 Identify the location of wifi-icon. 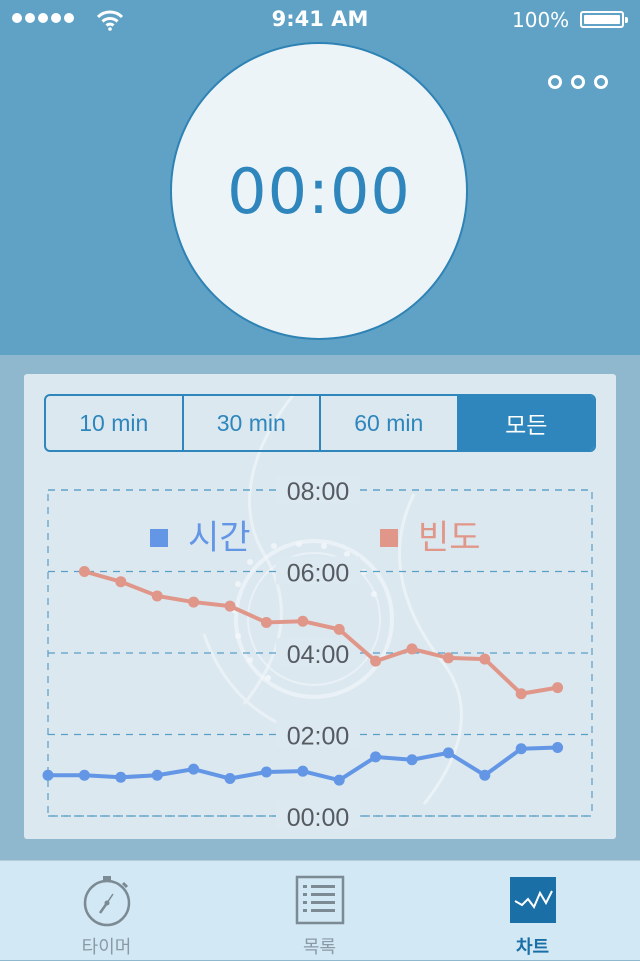
(110, 20).